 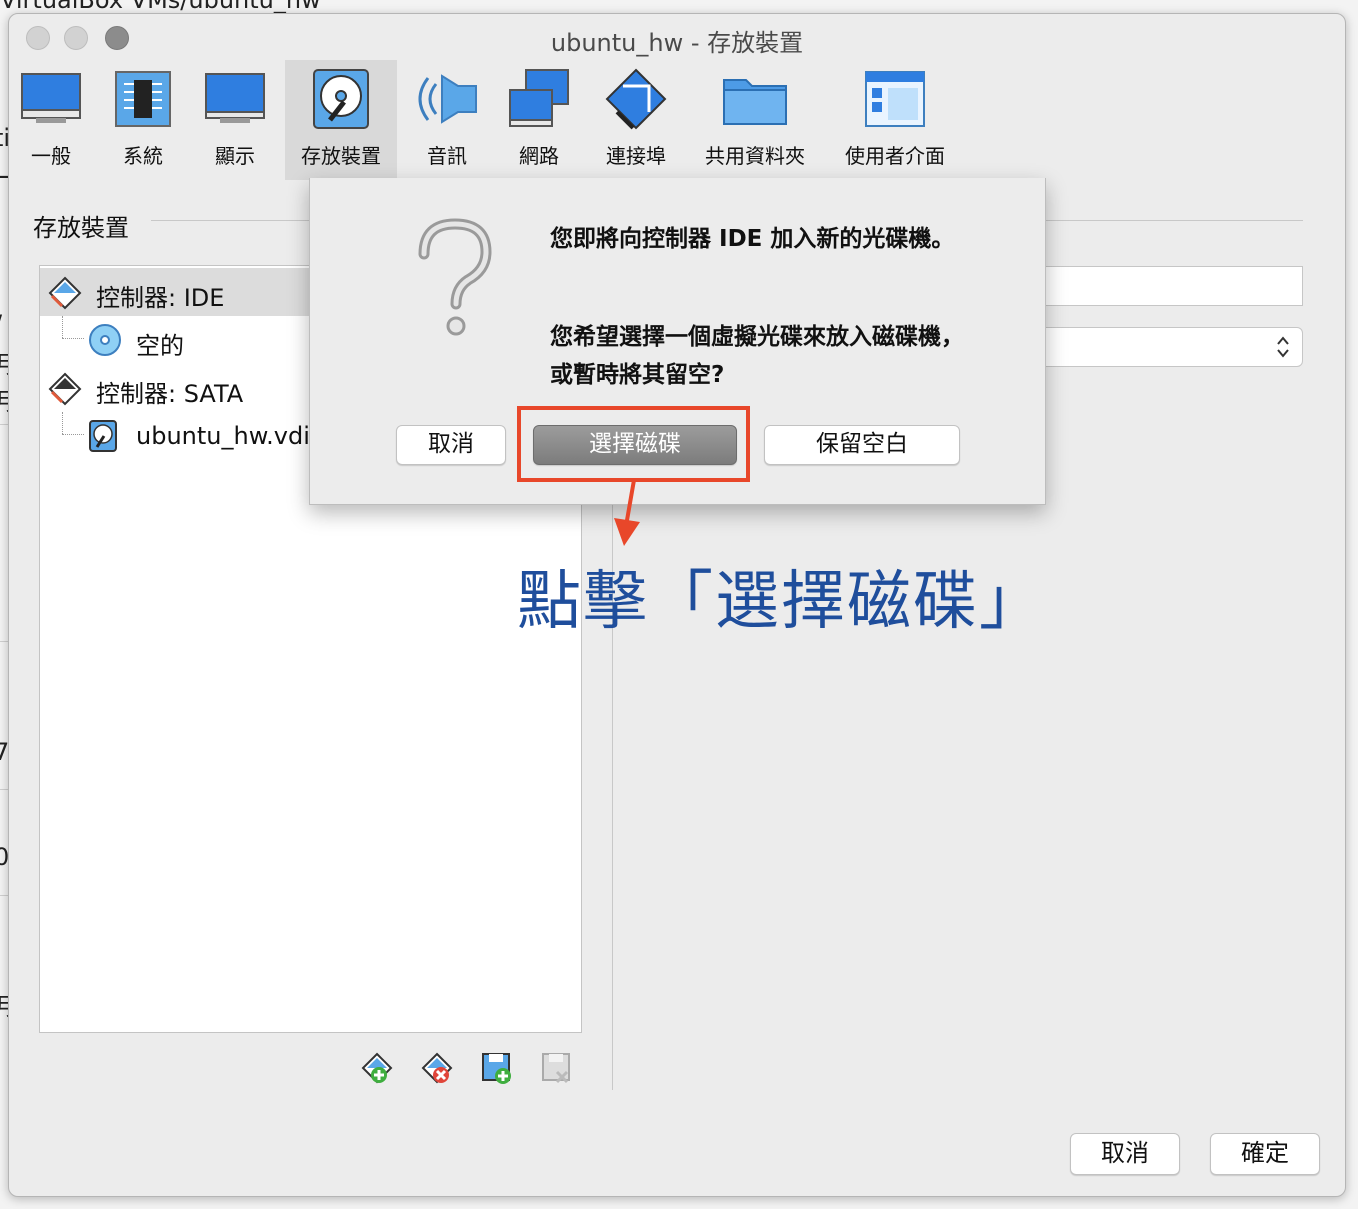 What do you see at coordinates (170, 394) in the screenshot?
I see `tree-item-label: 控制器: SATA` at bounding box center [170, 394].